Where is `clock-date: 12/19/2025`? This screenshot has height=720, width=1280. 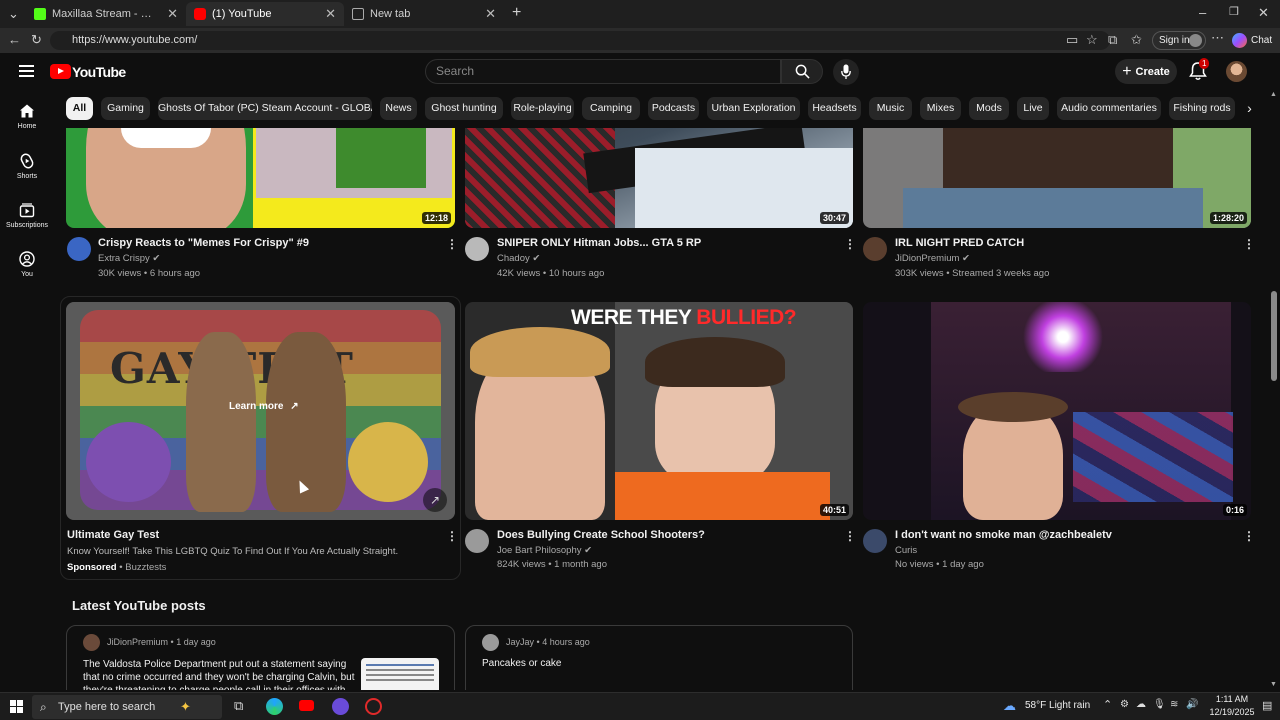 clock-date: 12/19/2025 is located at coordinates (1232, 712).